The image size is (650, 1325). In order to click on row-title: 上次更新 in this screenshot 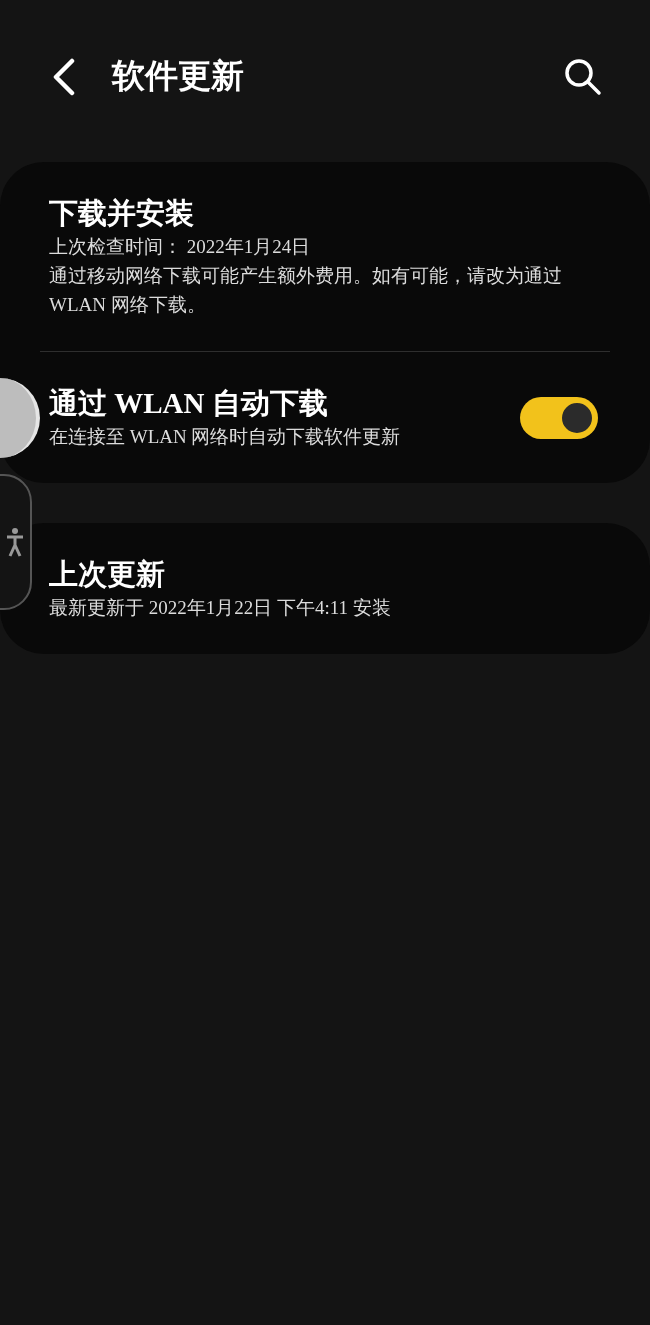, I will do `click(107, 574)`.